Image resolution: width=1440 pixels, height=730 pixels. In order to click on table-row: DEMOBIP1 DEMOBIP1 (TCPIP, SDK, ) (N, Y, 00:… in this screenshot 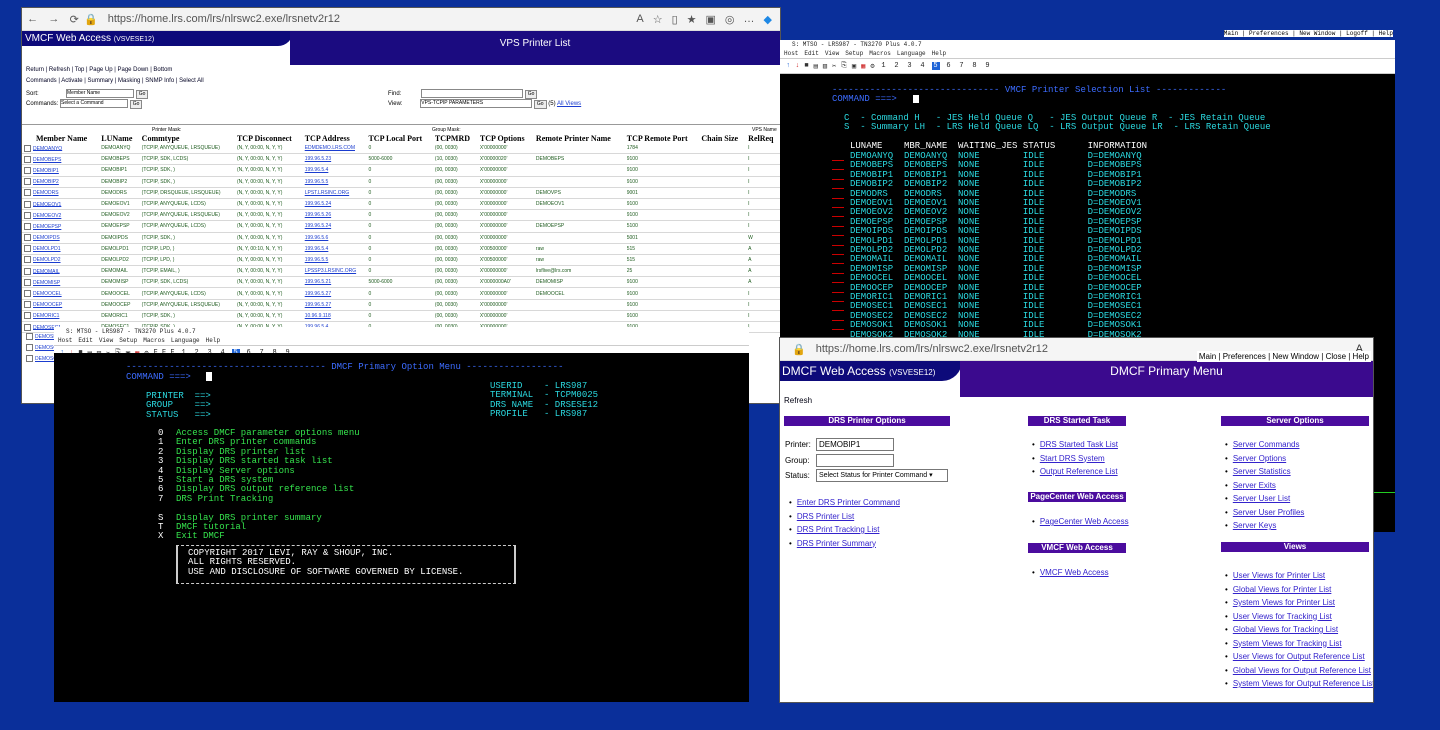, I will do `click(401, 170)`.